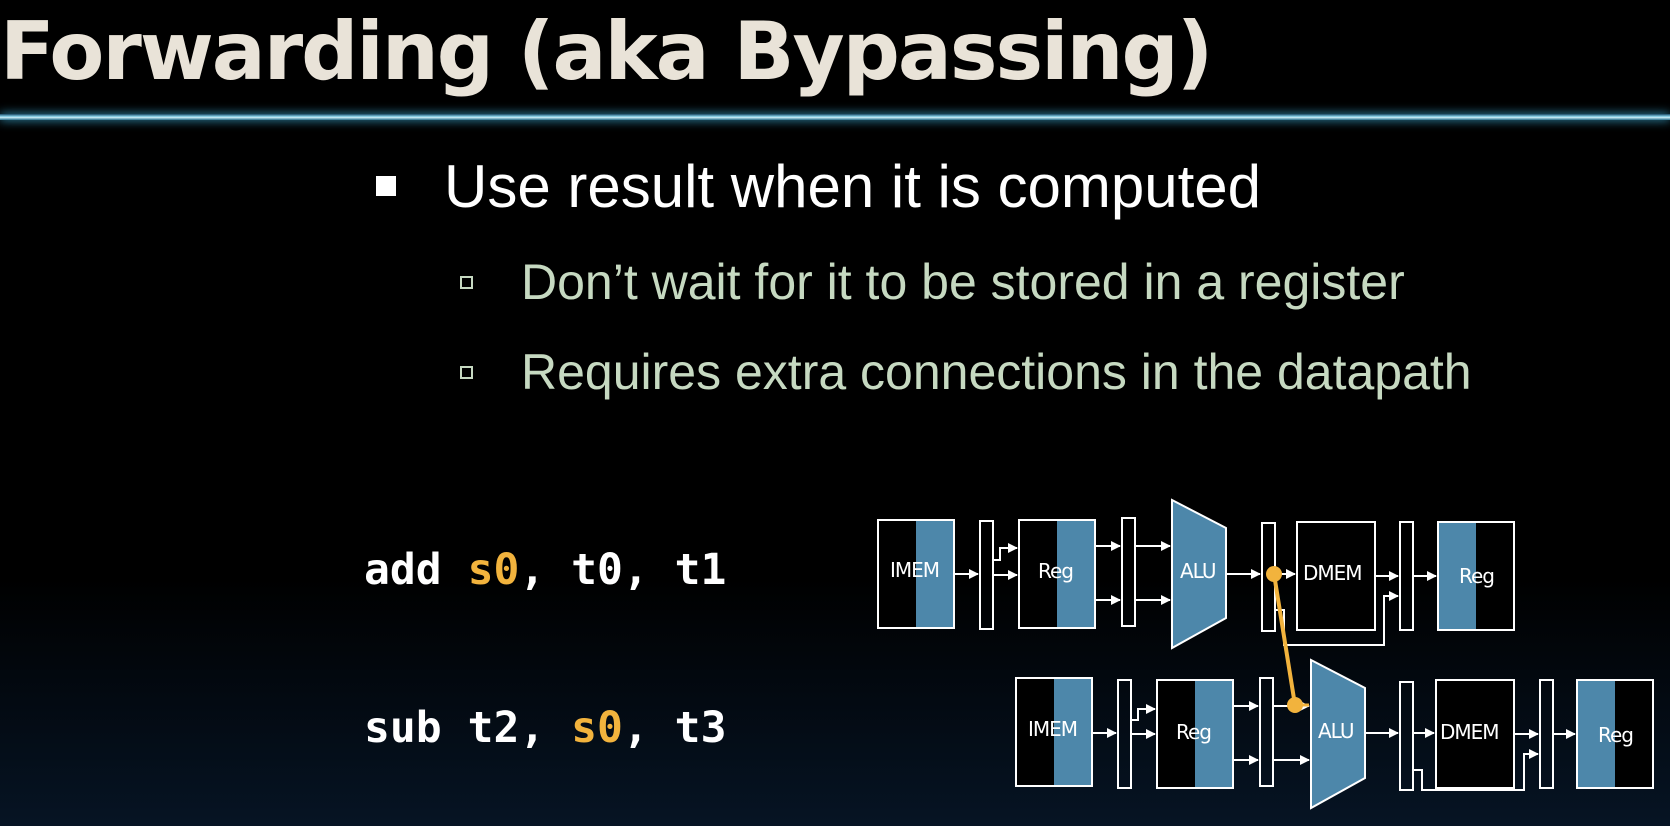 This screenshot has width=1670, height=826. I want to click on pipeline-sub: IMEM Reg ALU DMEM Reg, so click(1334, 734).